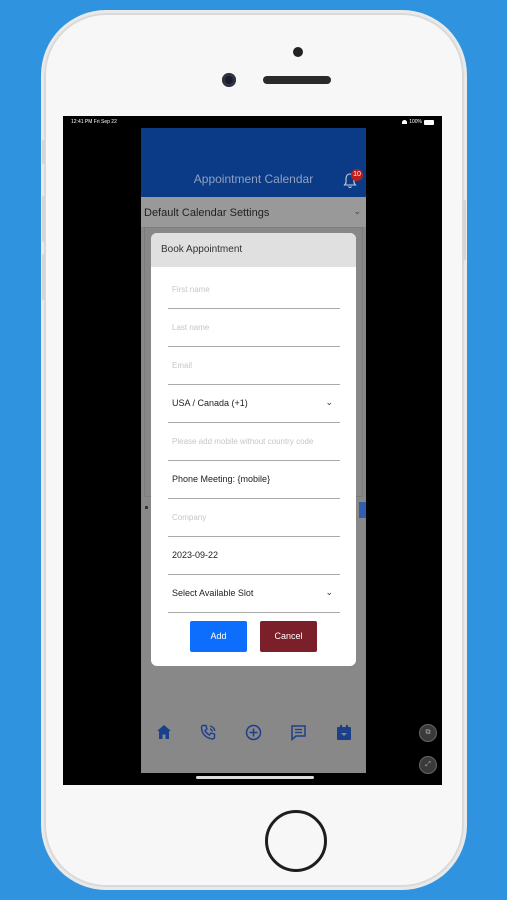 The width and height of the screenshot is (507, 900). I want to click on page-title: Appointment Calendar, so click(253, 179).